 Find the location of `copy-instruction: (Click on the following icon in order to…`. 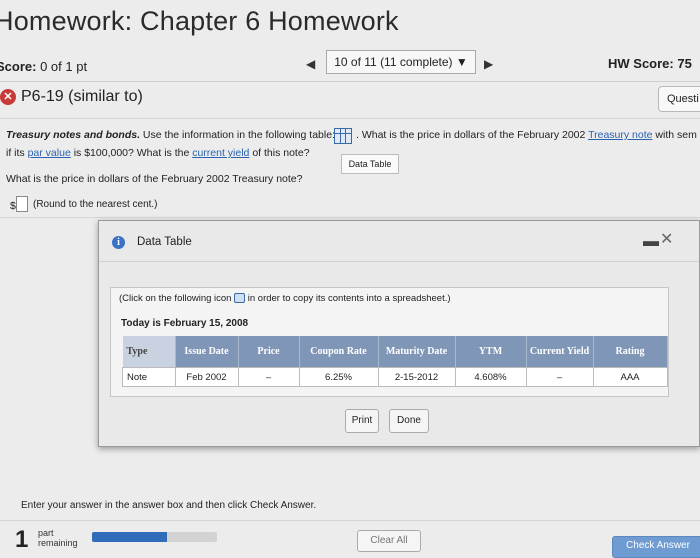

copy-instruction: (Click on the following icon in order to… is located at coordinates (285, 298).